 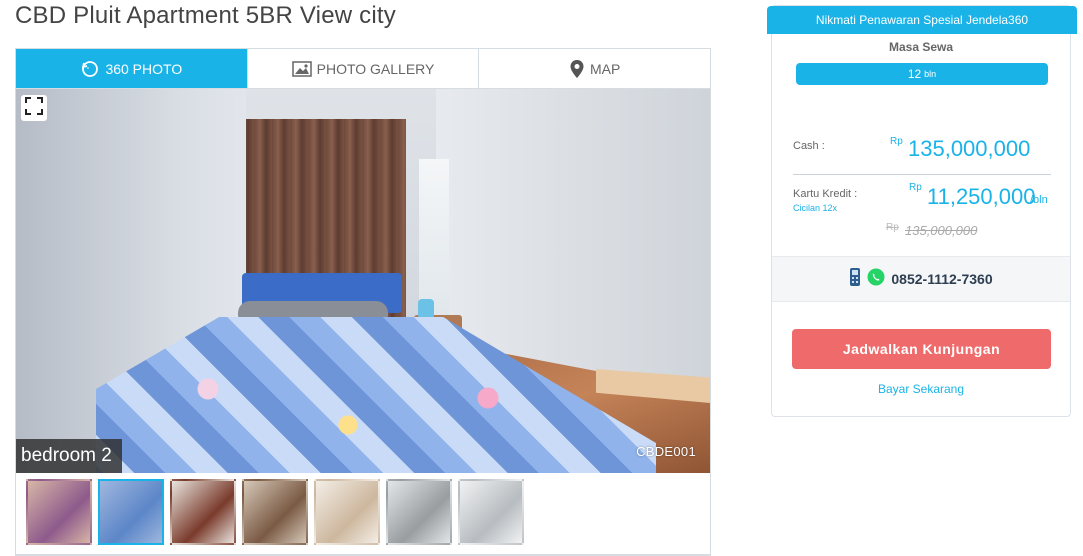 I want to click on tab-label: PHOTO GALLERY, so click(x=375, y=68).